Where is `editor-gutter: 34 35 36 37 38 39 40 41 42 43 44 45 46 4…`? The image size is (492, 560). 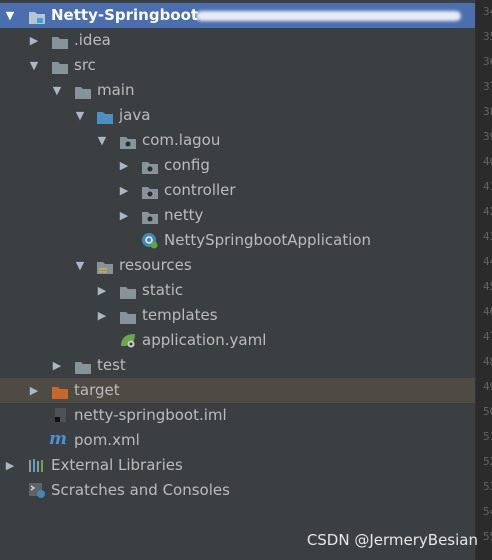 editor-gutter: 34 35 36 37 38 39 40 41 42 43 44 45 46 4… is located at coordinates (483, 280).